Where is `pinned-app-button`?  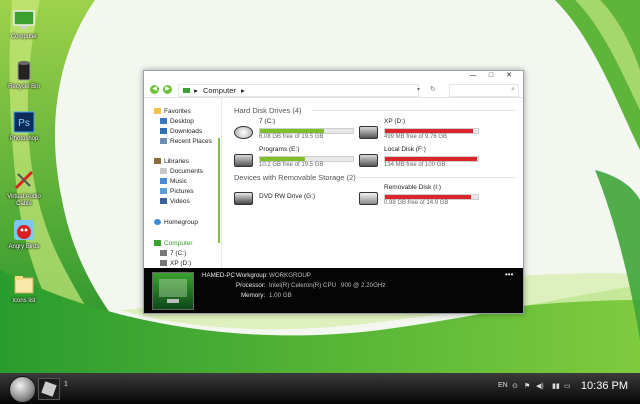
pinned-app-button is located at coordinates (49, 389).